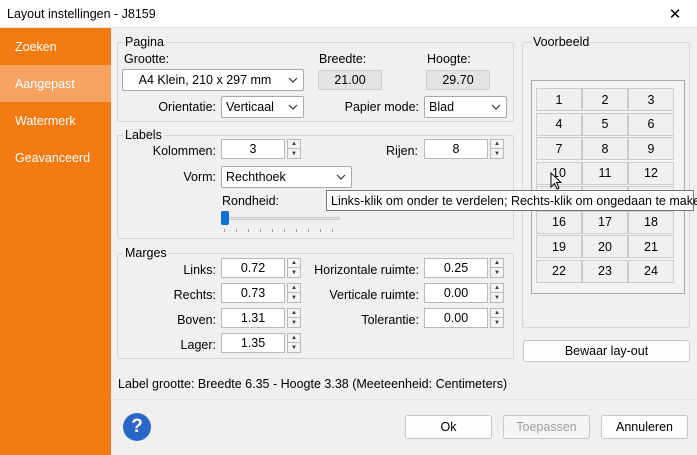 The image size is (697, 455). What do you see at coordinates (147, 59) in the screenshot?
I see `size-label: Grootte:` at bounding box center [147, 59].